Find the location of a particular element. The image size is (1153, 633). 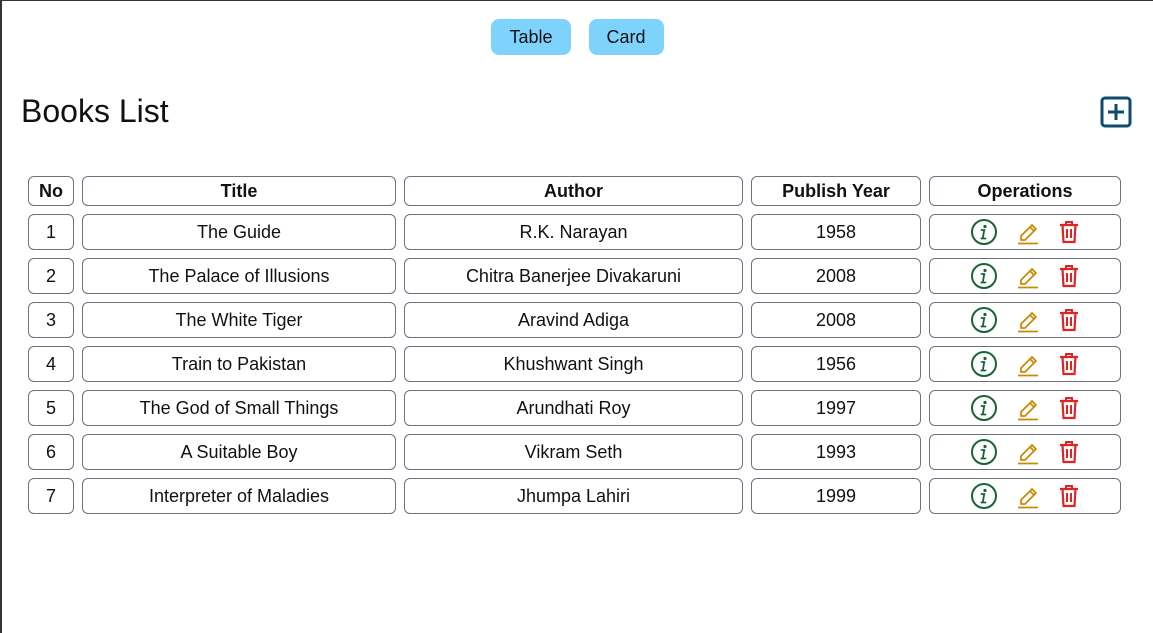

add-book-button is located at coordinates (1116, 112).